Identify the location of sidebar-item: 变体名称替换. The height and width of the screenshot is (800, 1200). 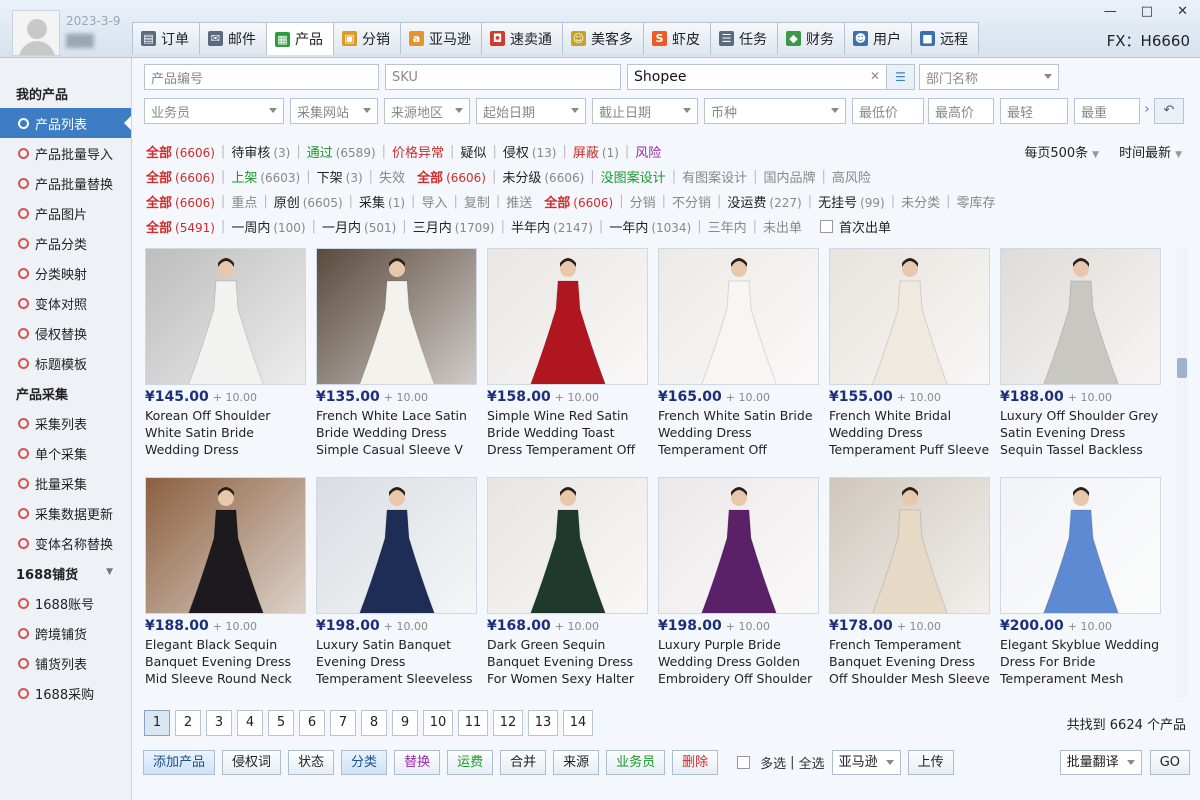
(65, 543).